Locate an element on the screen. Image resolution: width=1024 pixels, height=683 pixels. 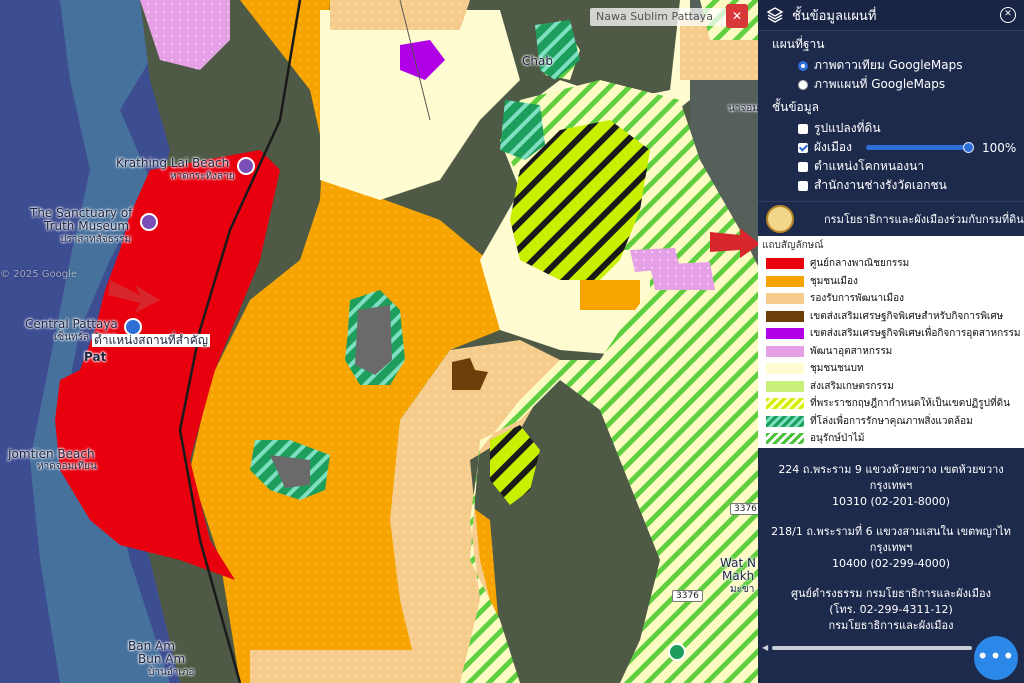
close-icon: ✕ is located at coordinates (737, 16).